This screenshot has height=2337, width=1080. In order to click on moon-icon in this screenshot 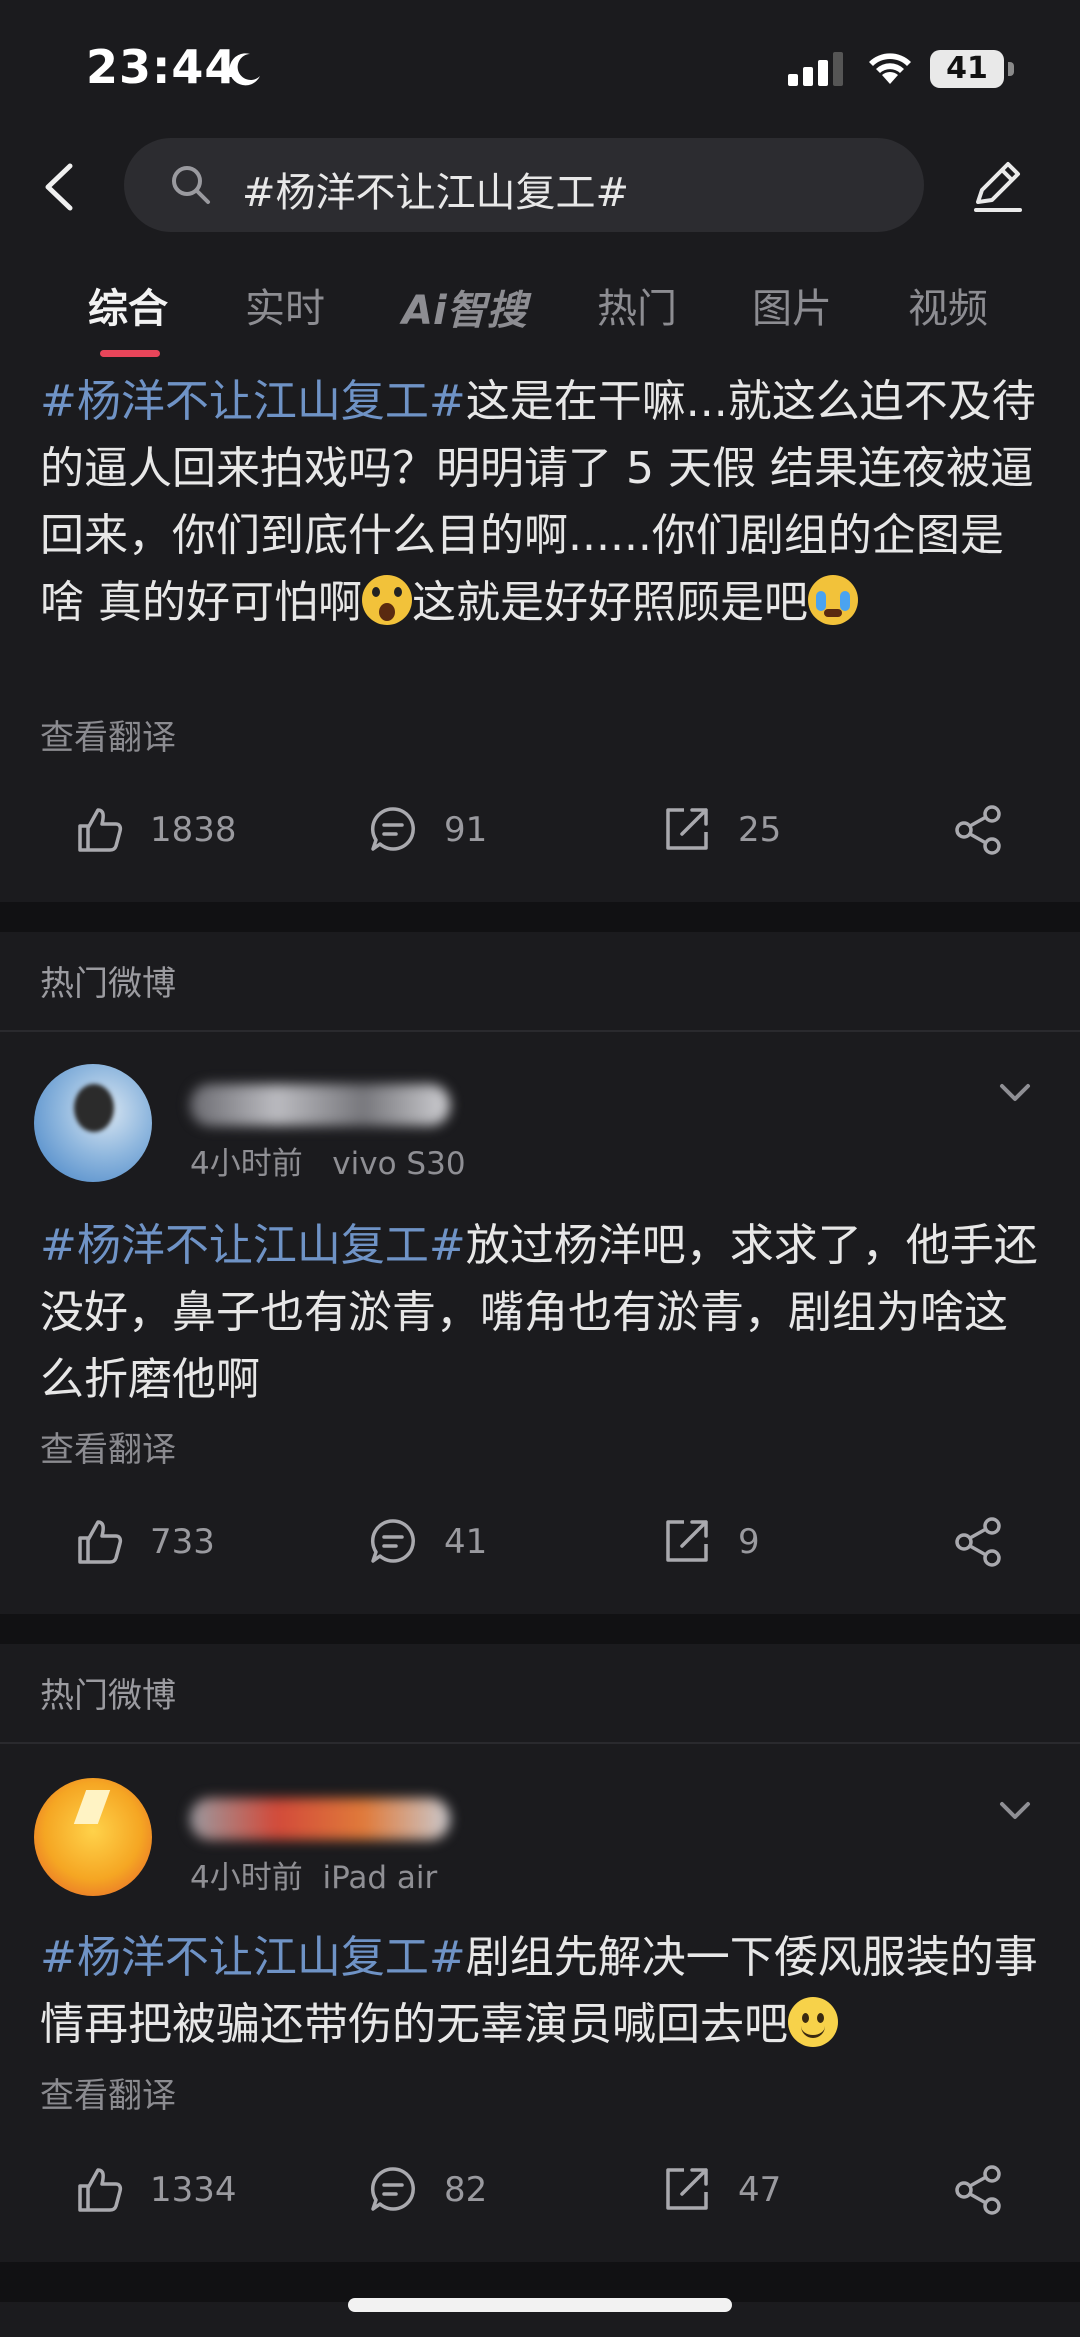, I will do `click(244, 69)`.